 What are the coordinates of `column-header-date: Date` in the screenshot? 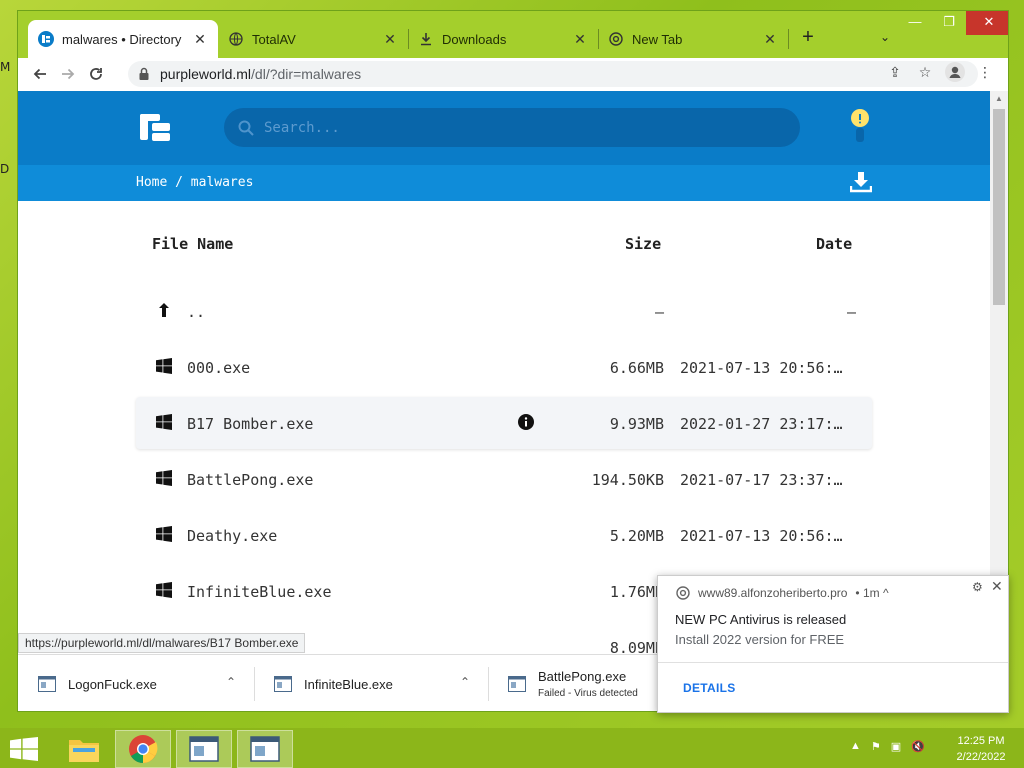 It's located at (834, 244).